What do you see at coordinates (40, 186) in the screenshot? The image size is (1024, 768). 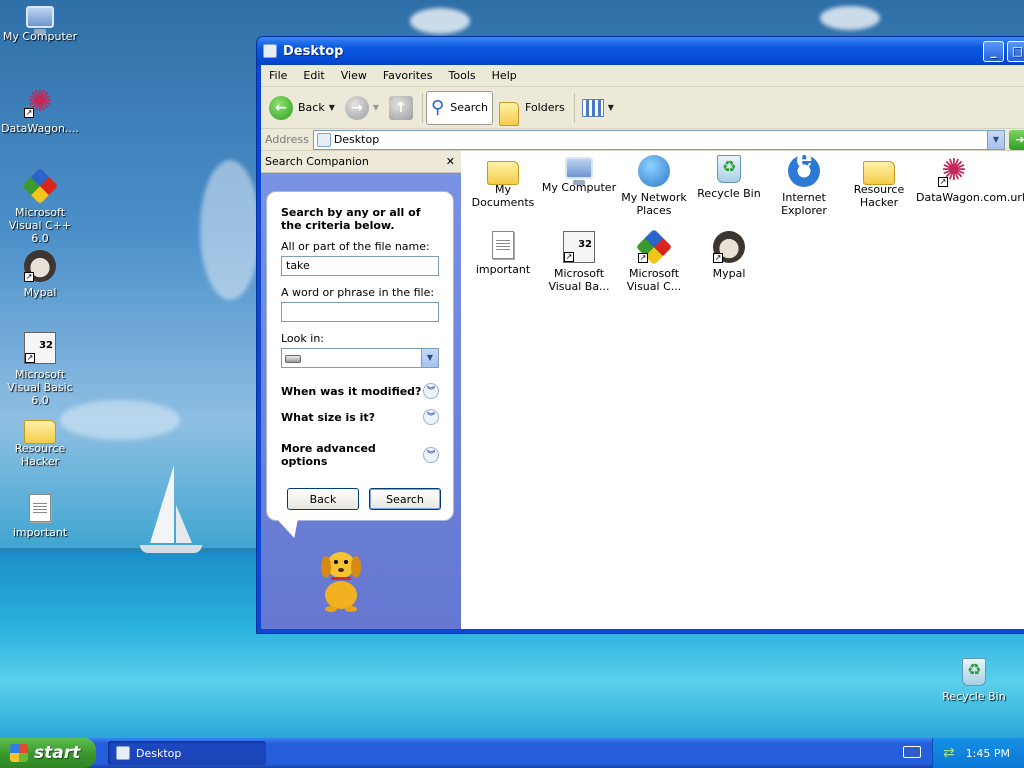 I see `visual-cpp-icon` at bounding box center [40, 186].